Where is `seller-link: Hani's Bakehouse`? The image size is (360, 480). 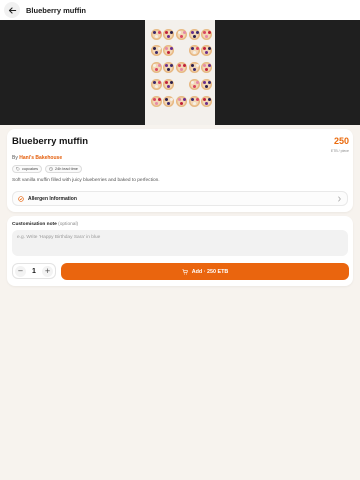
seller-link: Hani's Bakehouse is located at coordinates (40, 158).